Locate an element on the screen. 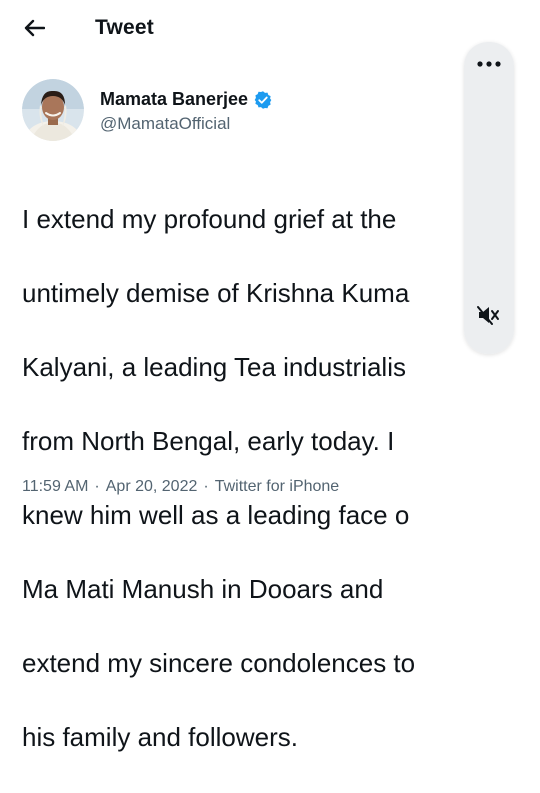  more-button is located at coordinates (489, 64).